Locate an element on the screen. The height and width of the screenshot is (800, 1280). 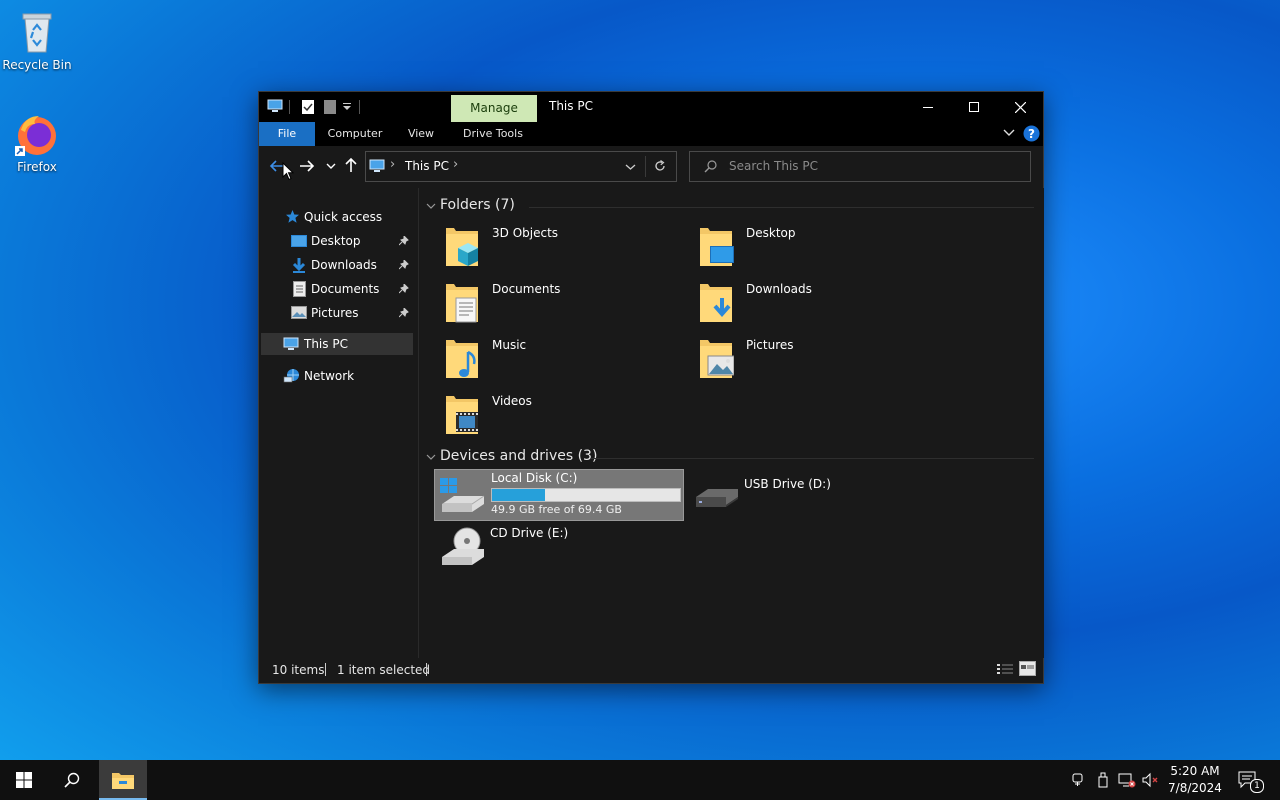
tab-computer: Computer is located at coordinates (355, 134).